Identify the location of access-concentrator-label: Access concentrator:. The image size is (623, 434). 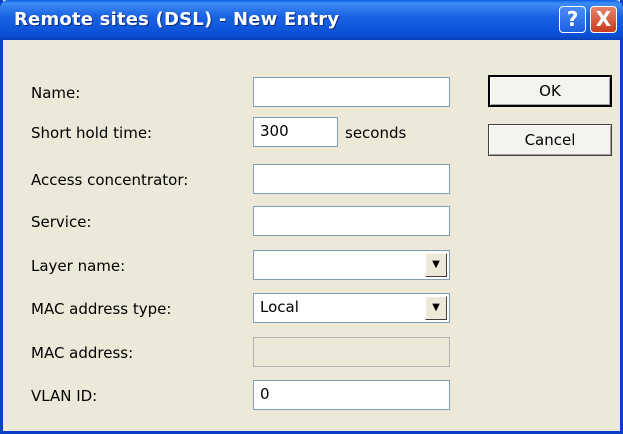
(110, 180).